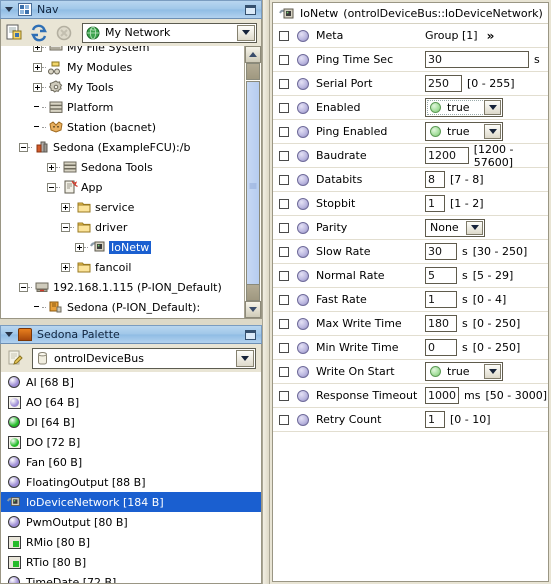  What do you see at coordinates (441, 347) in the screenshot?
I see `property-text-input: 0` at bounding box center [441, 347].